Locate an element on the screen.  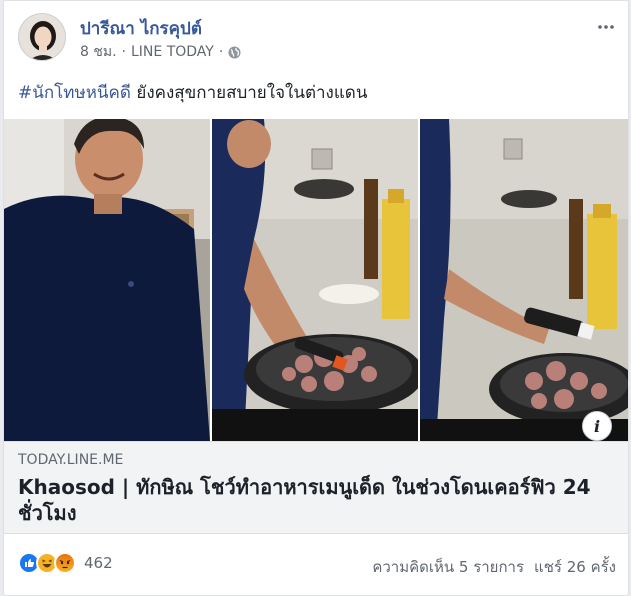
engagement-stats: ความคิดเห็น 5 รายการ แชร์ 26 ครั้ง is located at coordinates (494, 567).